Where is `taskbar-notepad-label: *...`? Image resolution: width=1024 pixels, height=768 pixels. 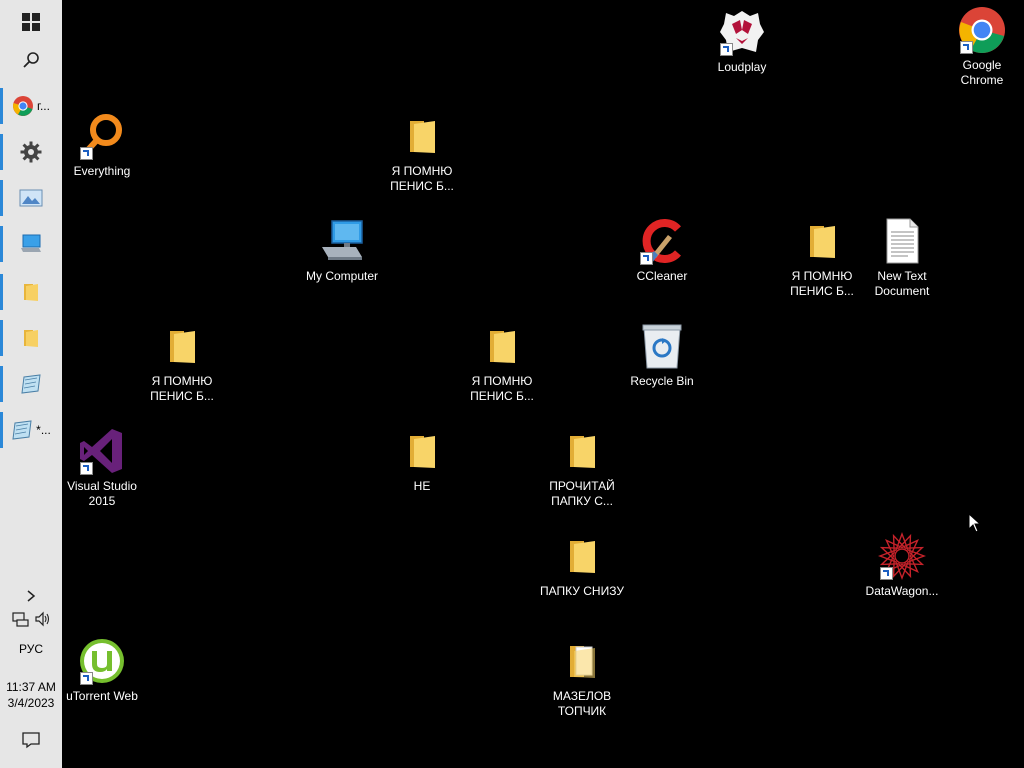 taskbar-notepad-label: *... is located at coordinates (43, 430).